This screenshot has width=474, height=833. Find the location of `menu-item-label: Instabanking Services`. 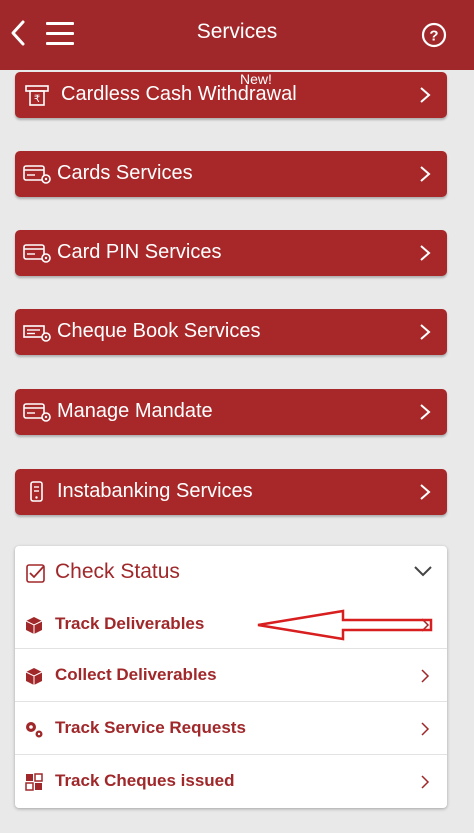

menu-item-label: Instabanking Services is located at coordinates (155, 491).